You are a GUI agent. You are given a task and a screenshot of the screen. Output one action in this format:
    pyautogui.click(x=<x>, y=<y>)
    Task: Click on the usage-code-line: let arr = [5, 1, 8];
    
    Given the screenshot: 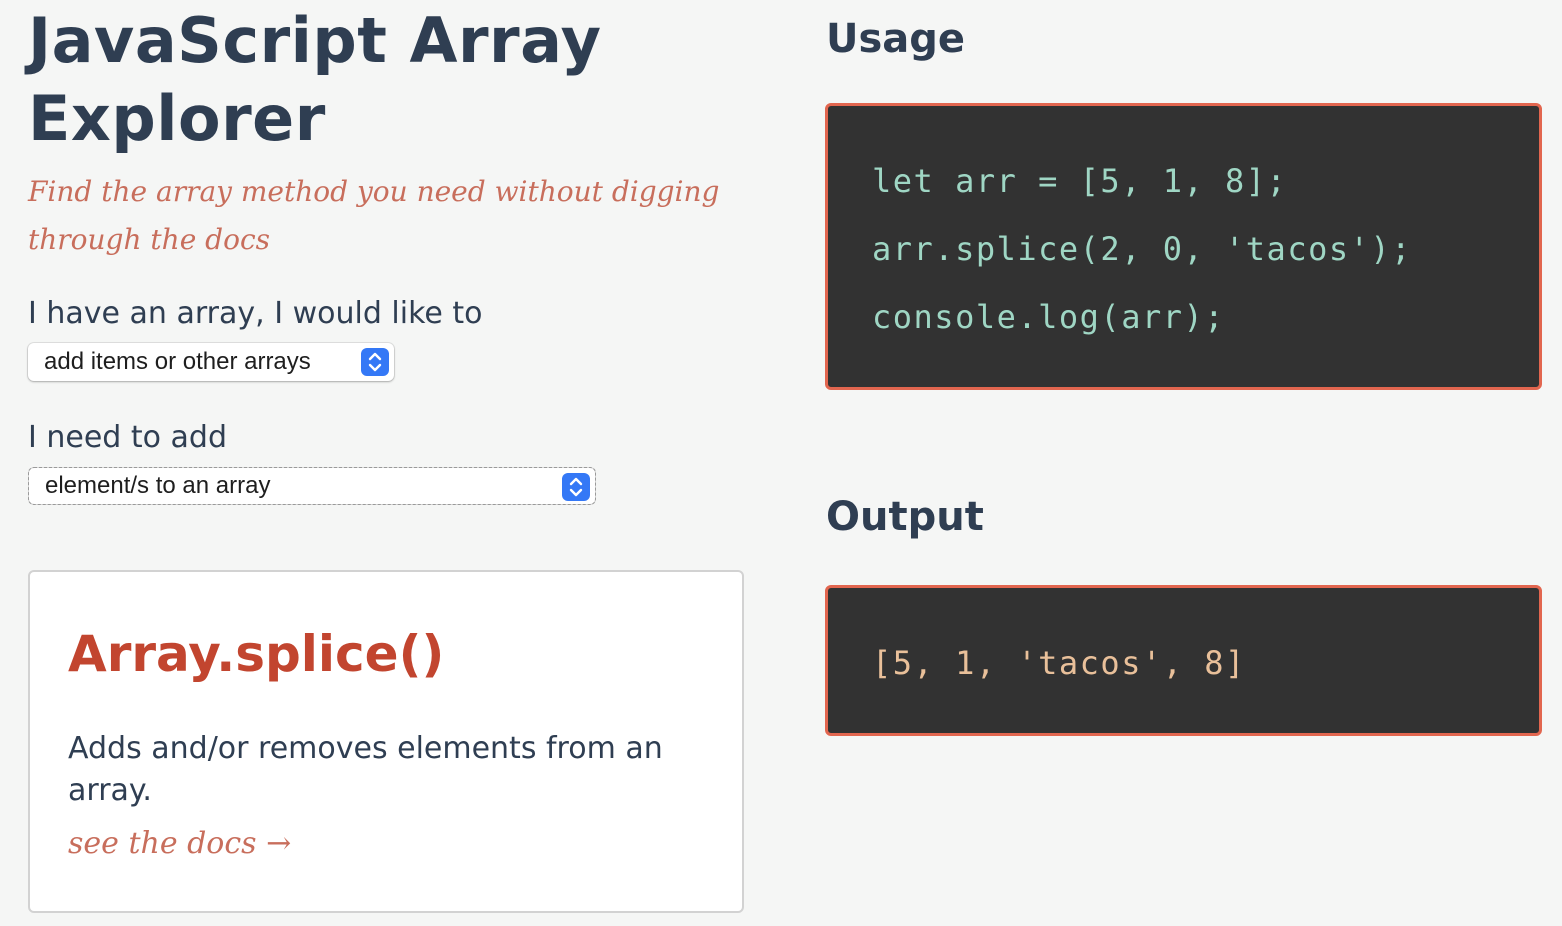 What is the action you would take?
    pyautogui.click(x=1080, y=181)
    